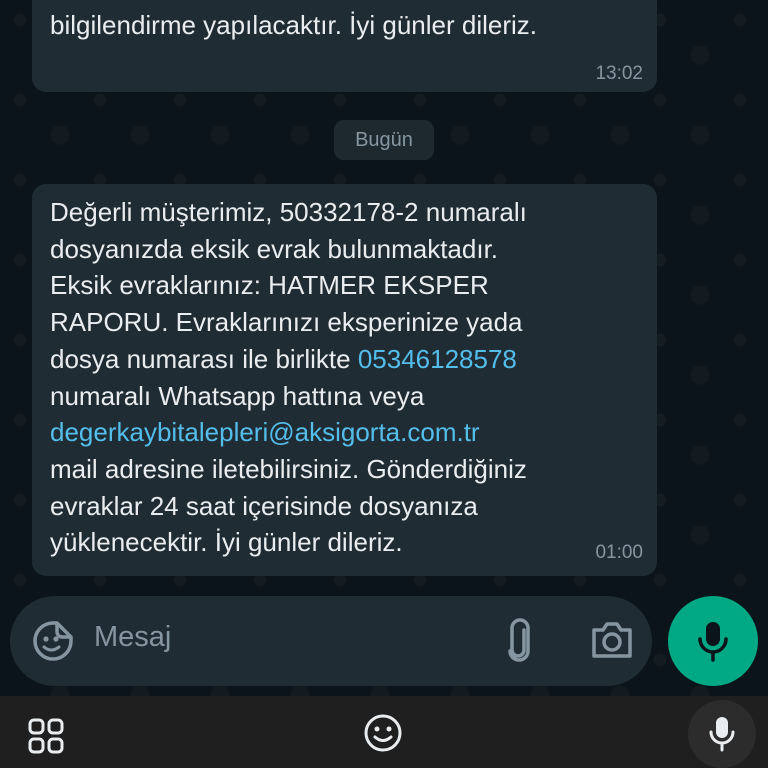  What do you see at coordinates (619, 73) in the screenshot?
I see `previous-message-time: 13:02` at bounding box center [619, 73].